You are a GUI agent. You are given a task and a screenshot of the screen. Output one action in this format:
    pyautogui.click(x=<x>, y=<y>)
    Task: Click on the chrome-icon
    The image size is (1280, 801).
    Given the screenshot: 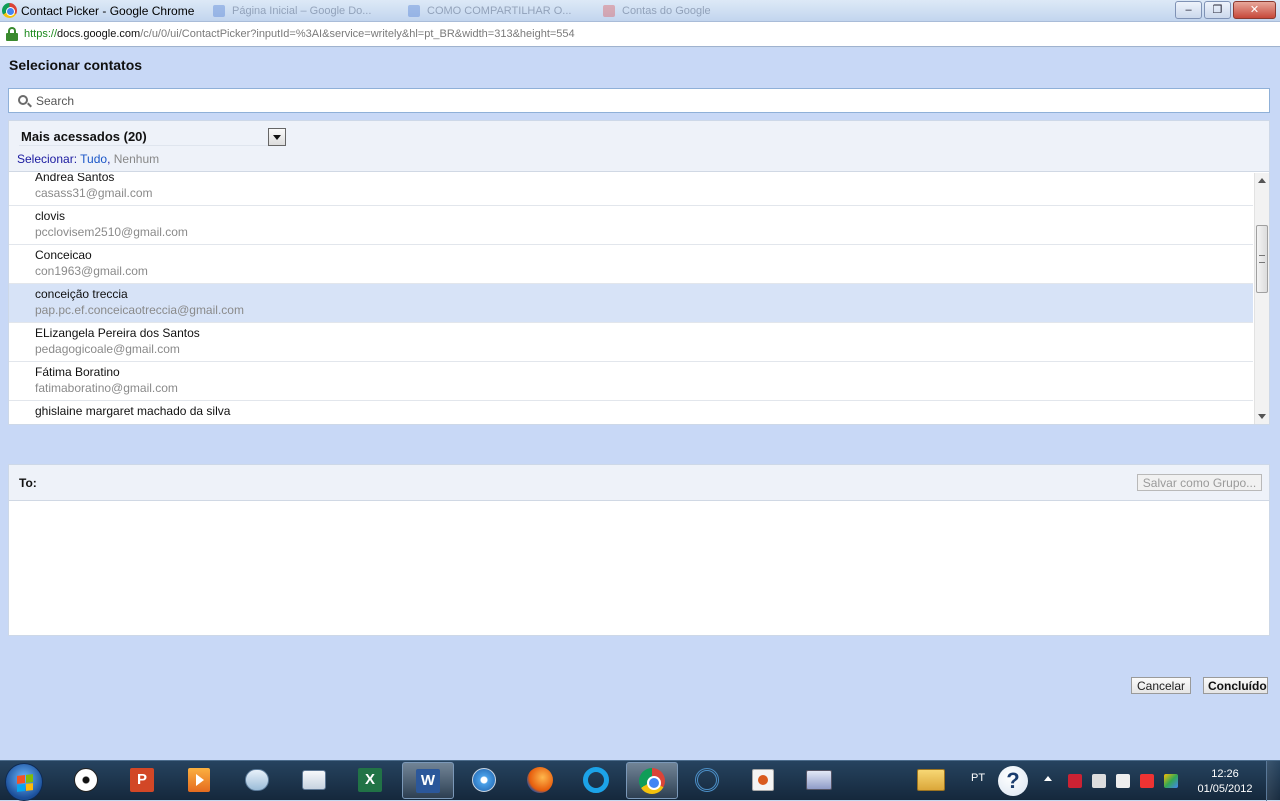 What is the action you would take?
    pyautogui.click(x=652, y=780)
    